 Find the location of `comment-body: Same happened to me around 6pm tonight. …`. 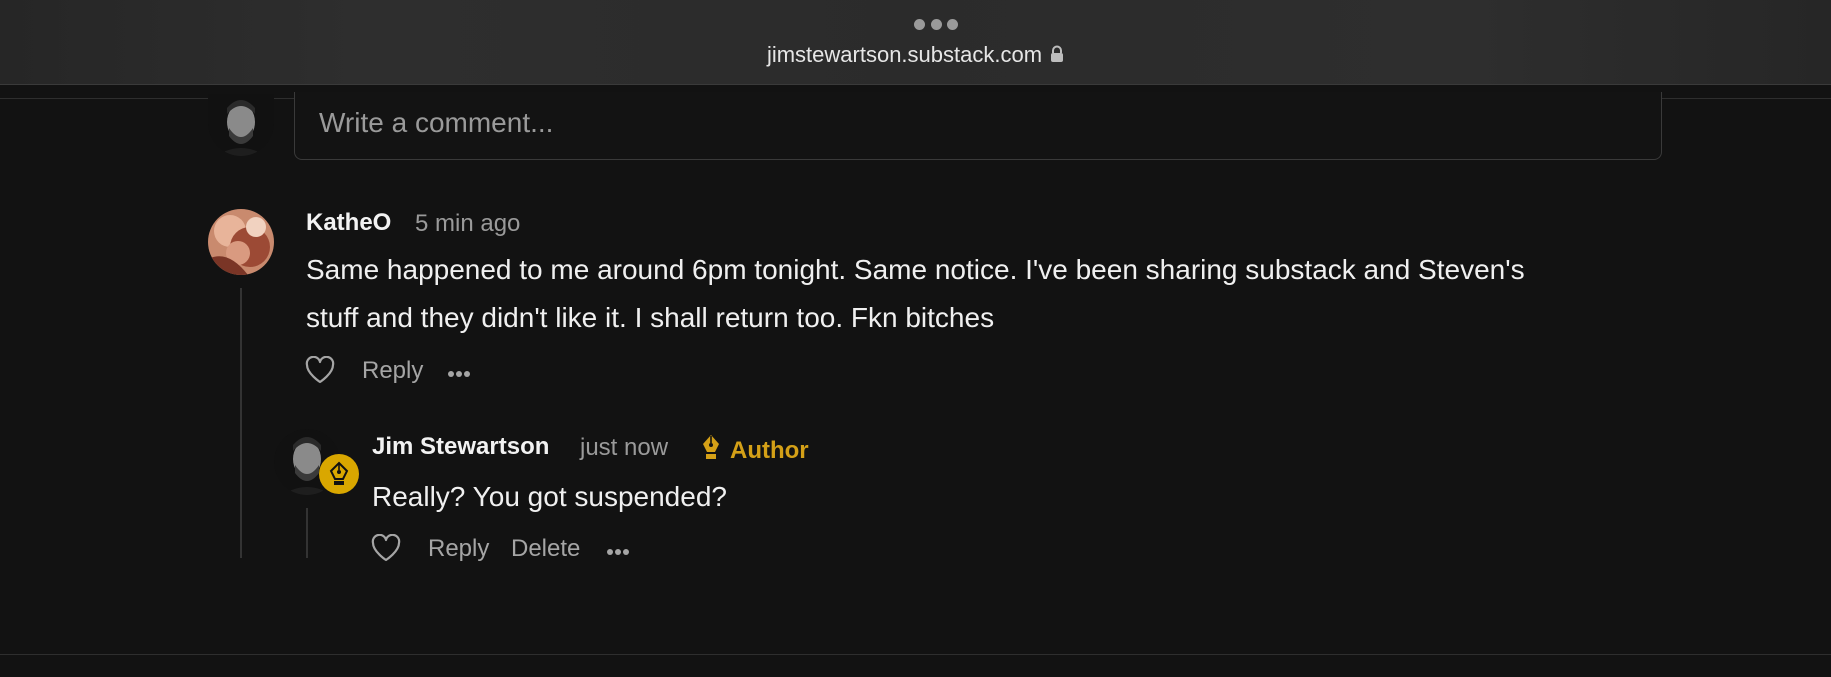

comment-body: Same happened to me around 6pm tonight. … is located at coordinates (996, 294).